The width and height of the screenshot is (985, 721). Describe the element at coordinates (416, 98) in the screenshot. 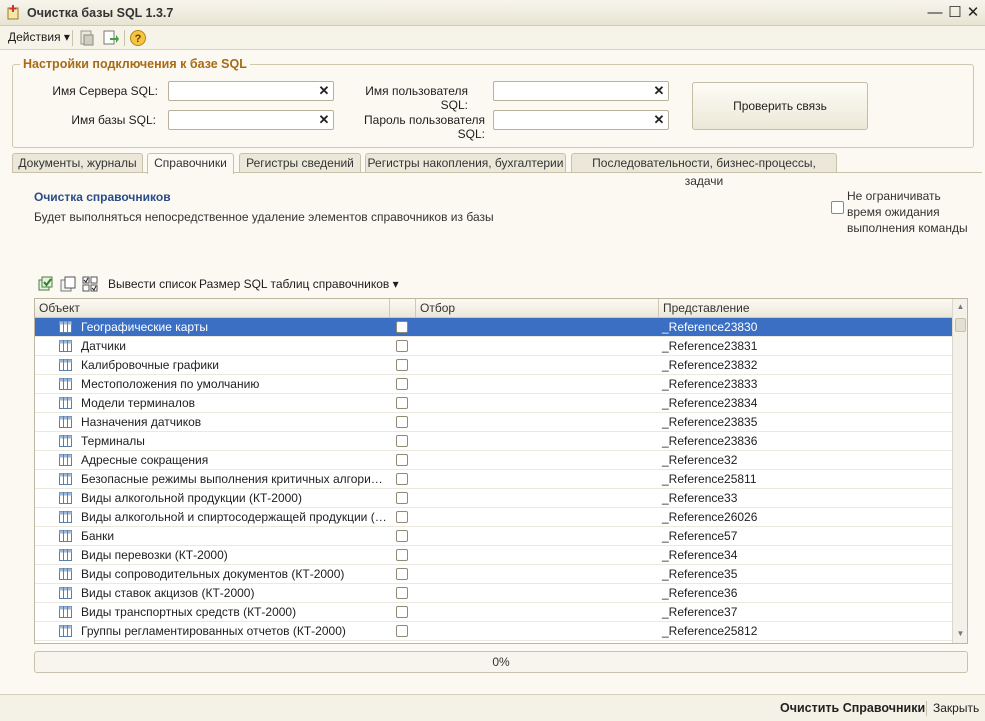

I see `user-label: Имя пользователя SQL:` at that location.